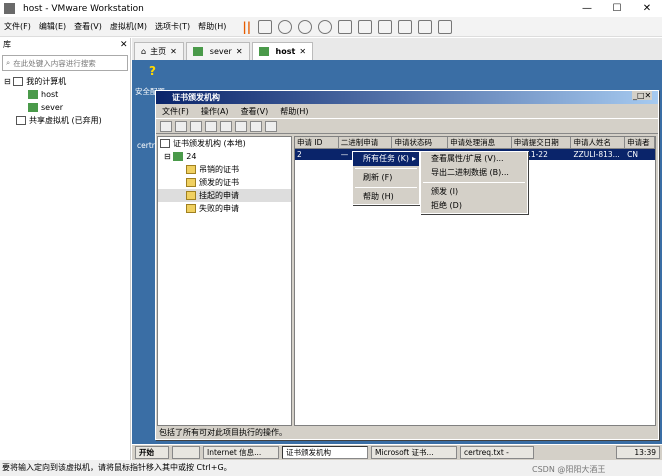  What do you see at coordinates (497, 452) in the screenshot?
I see `task-certreq: certreq.txt -` at bounding box center [497, 452].